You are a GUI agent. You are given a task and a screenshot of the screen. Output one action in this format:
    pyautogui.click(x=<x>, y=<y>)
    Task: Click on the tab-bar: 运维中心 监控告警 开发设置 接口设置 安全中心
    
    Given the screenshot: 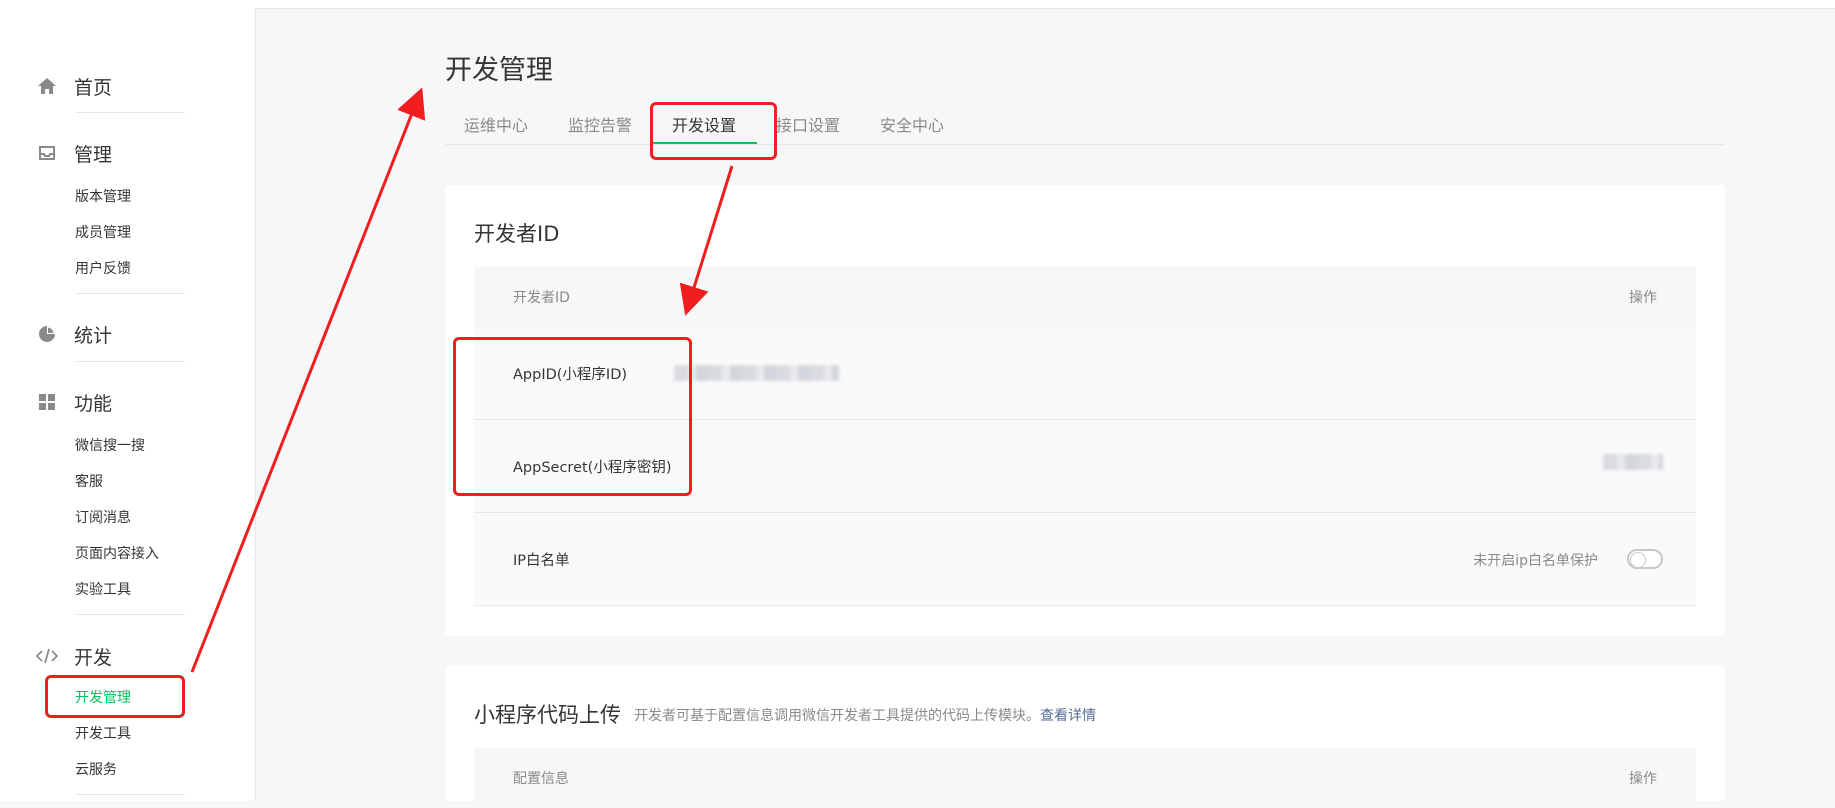 What is the action you would take?
    pyautogui.click(x=1085, y=125)
    